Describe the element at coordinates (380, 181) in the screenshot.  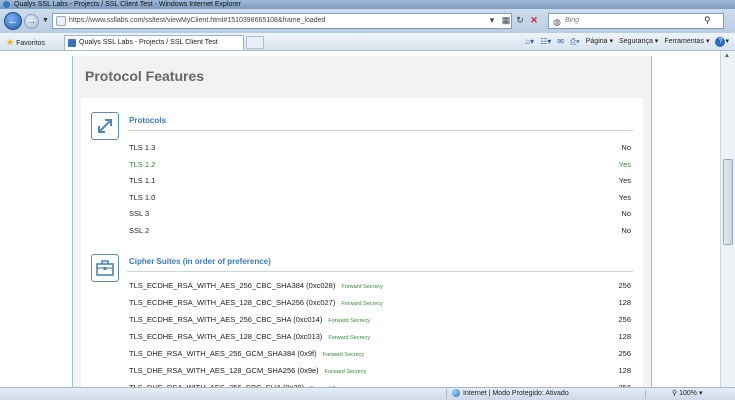
I see `protocol-row: TLS 1.1 Yes` at that location.